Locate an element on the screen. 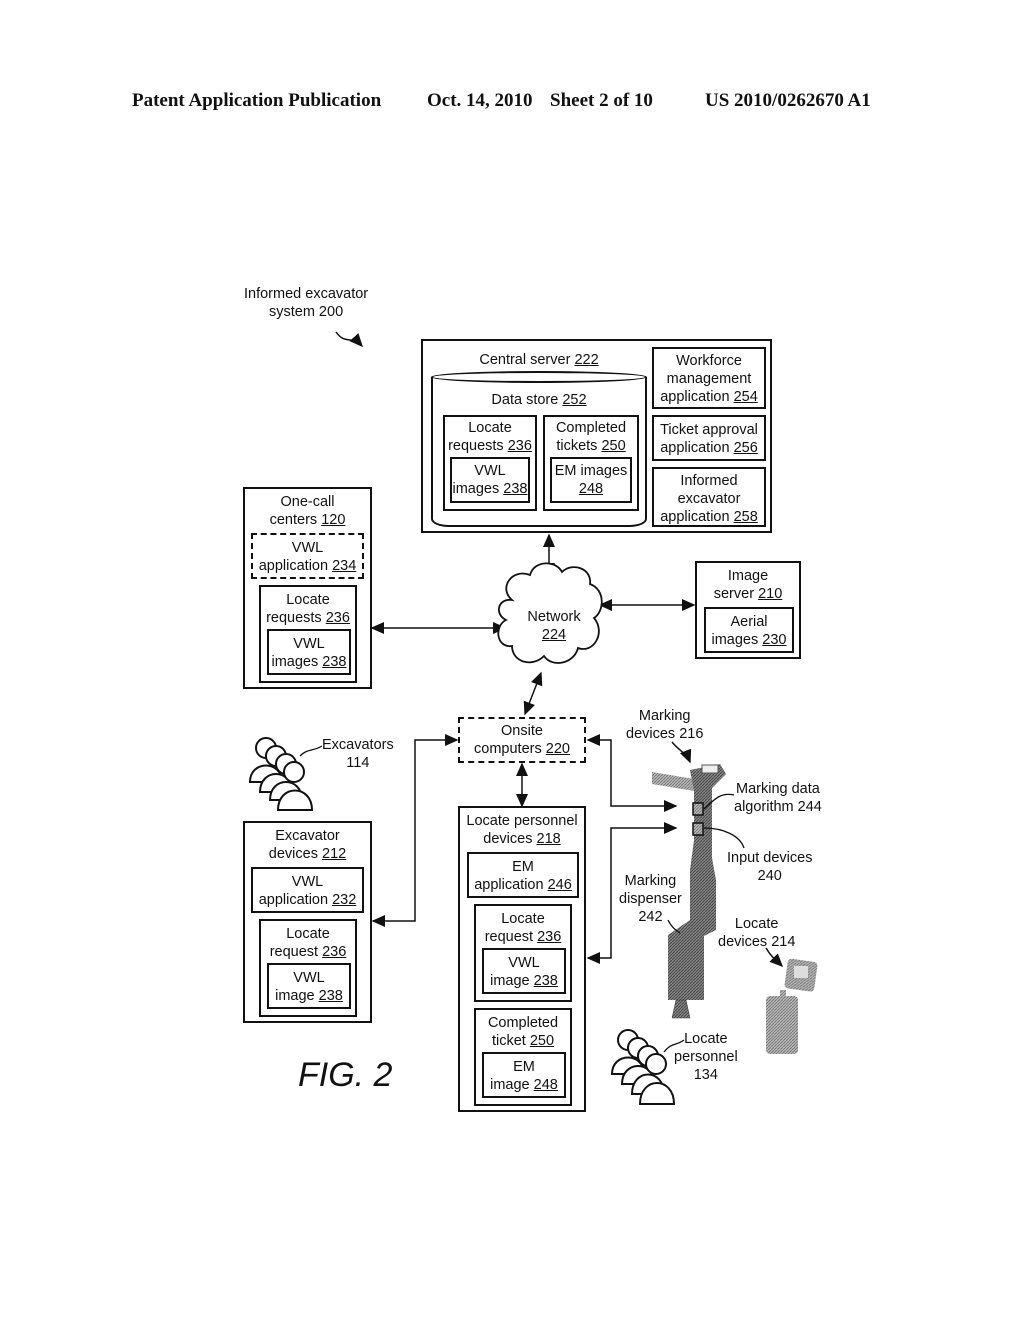 The height and width of the screenshot is (1320, 1024). ds-completed-tickets-box: Completed tickets 250 EM images 248 is located at coordinates (591, 463).